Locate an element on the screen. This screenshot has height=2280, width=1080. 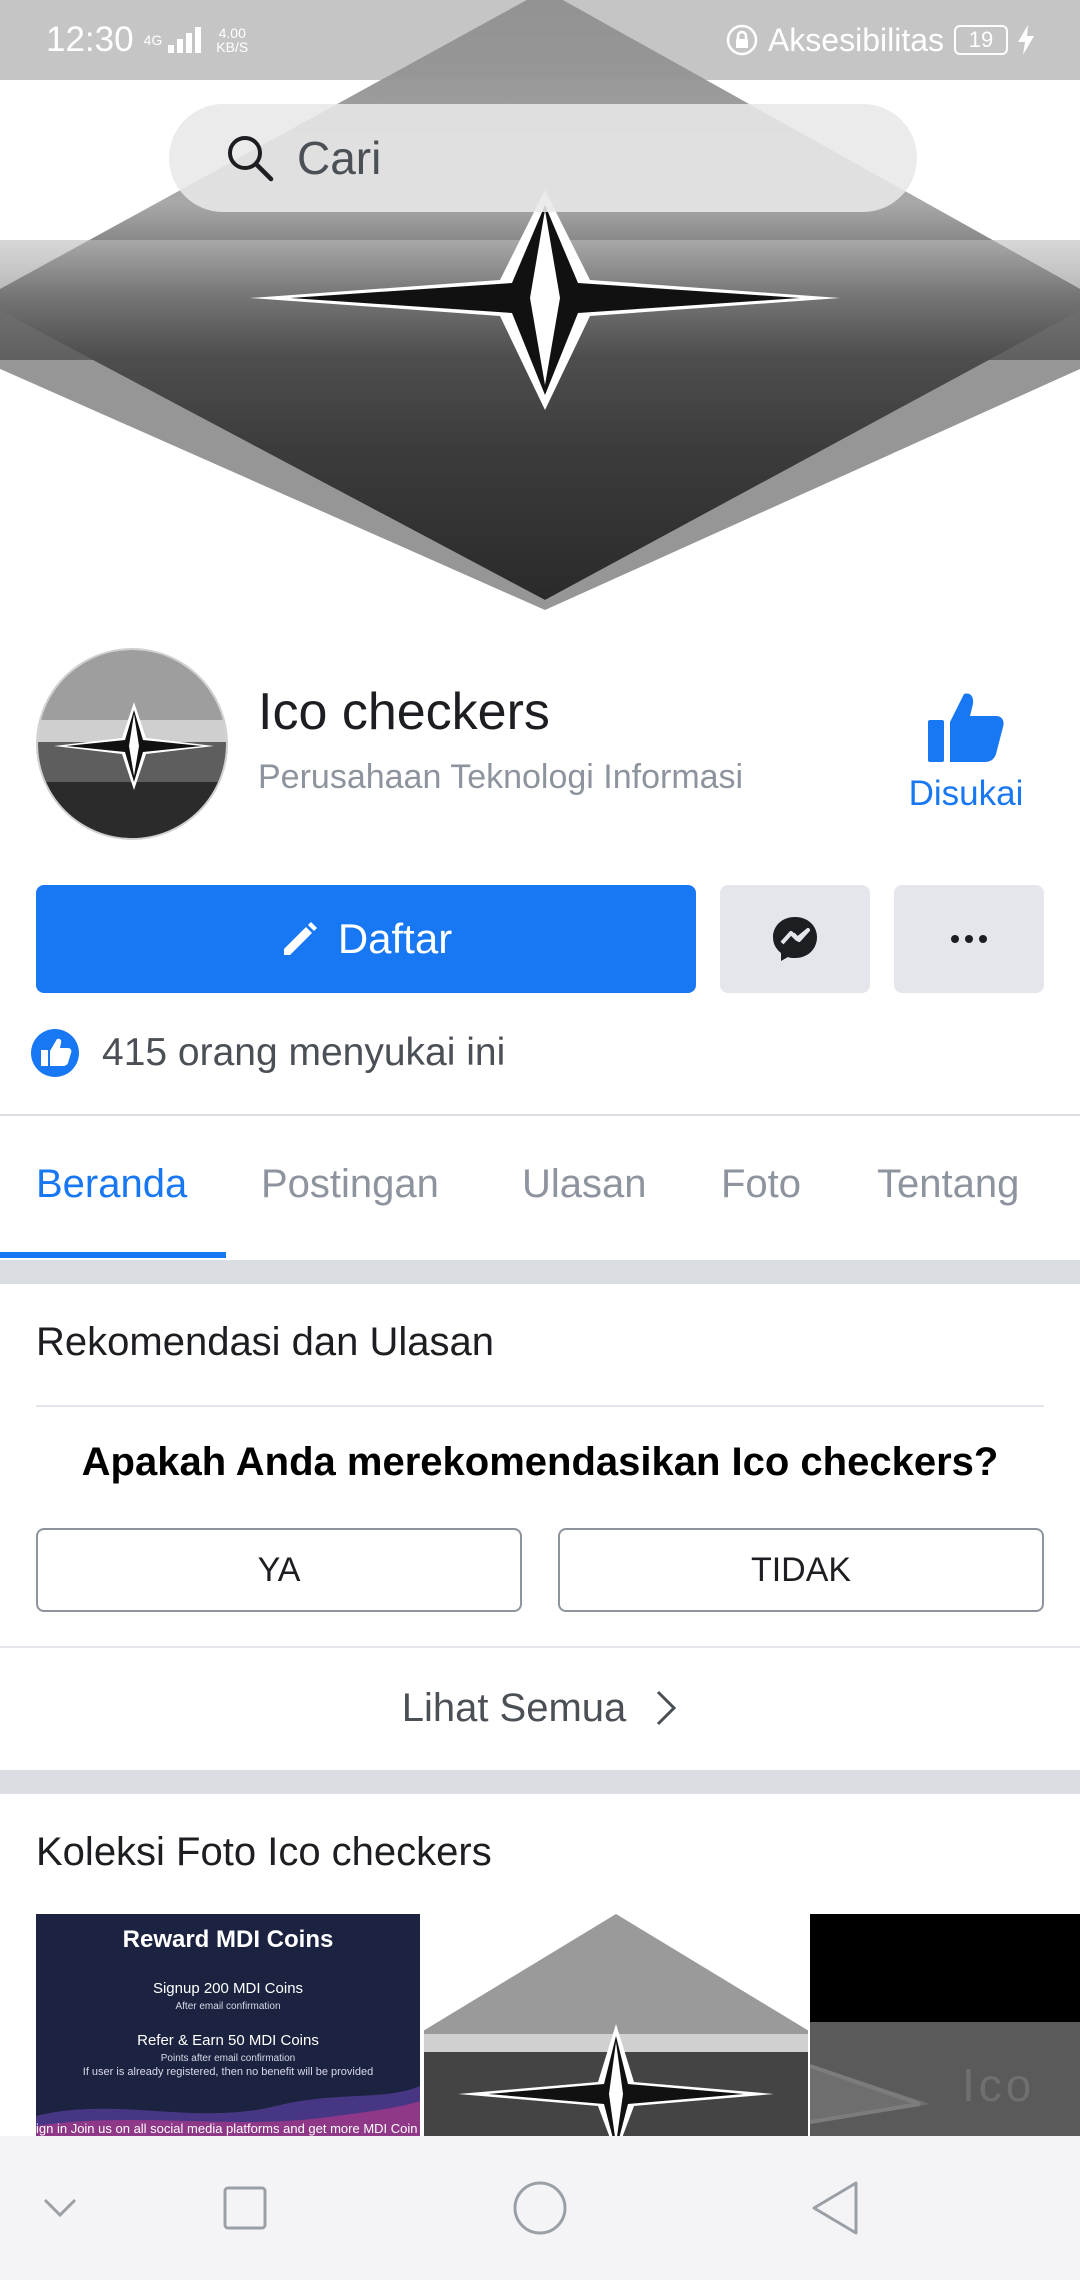
system-nav-bar is located at coordinates (540, 2208).